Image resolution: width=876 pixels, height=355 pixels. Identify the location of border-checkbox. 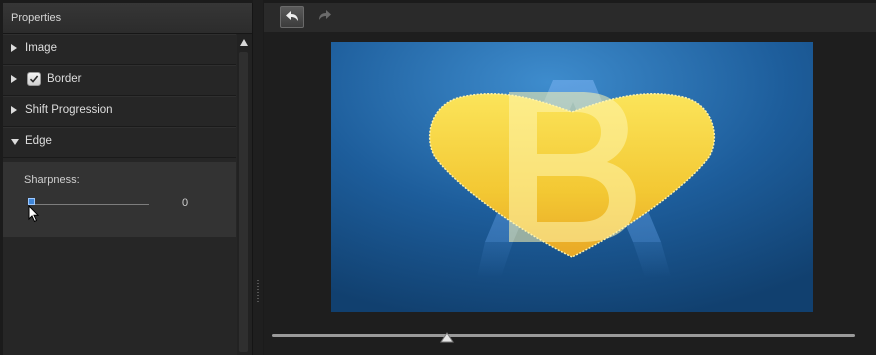
(34, 79).